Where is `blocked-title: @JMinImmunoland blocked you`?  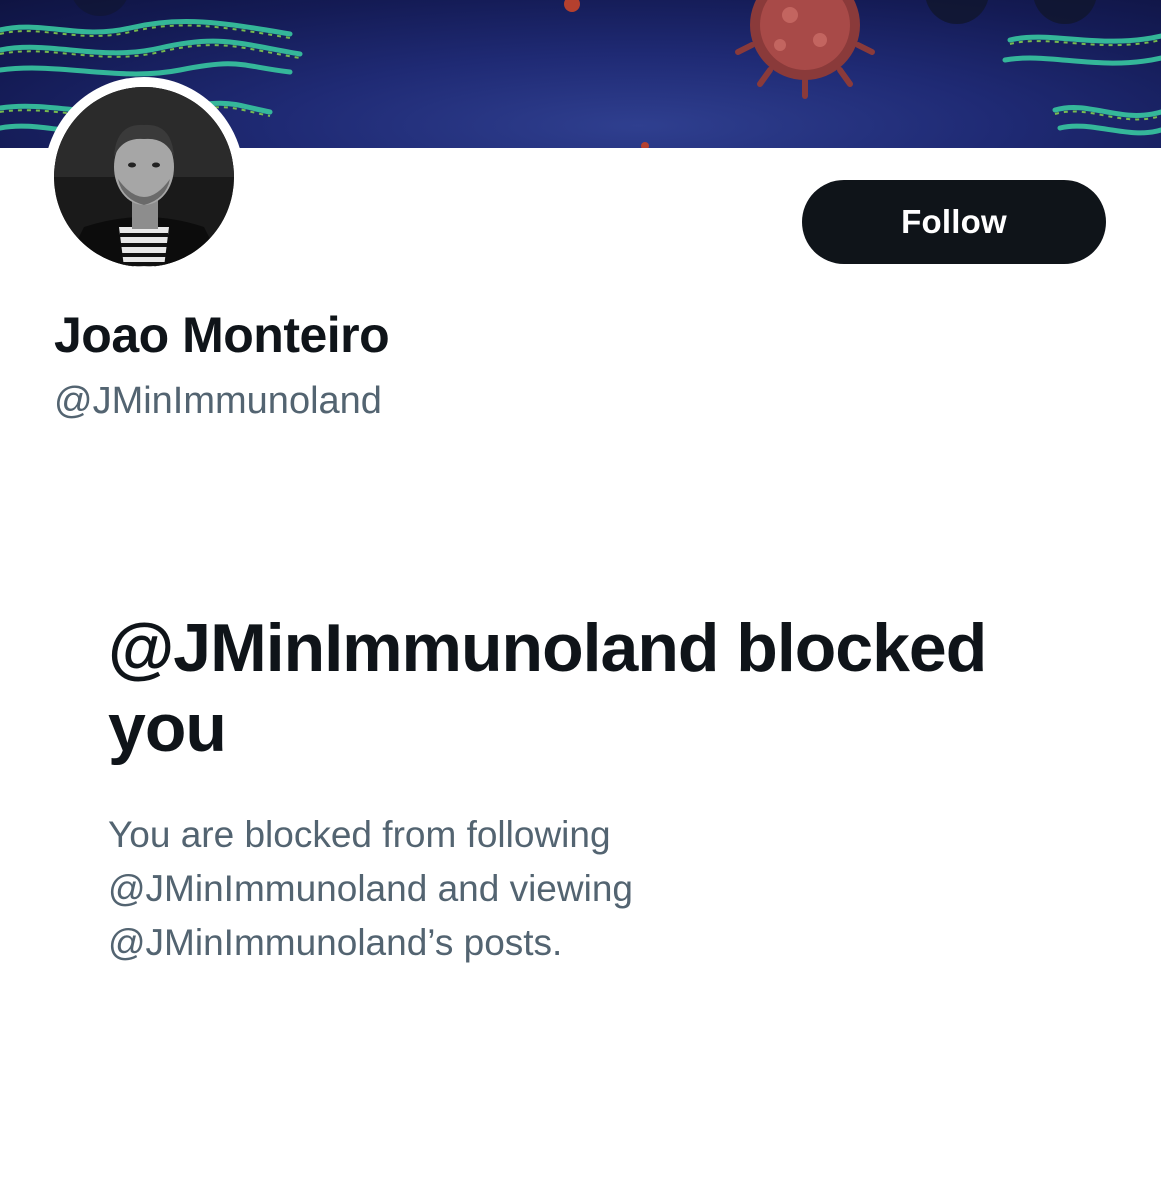
blocked-title: @JMinImmunoland blocked you is located at coordinates (547, 688).